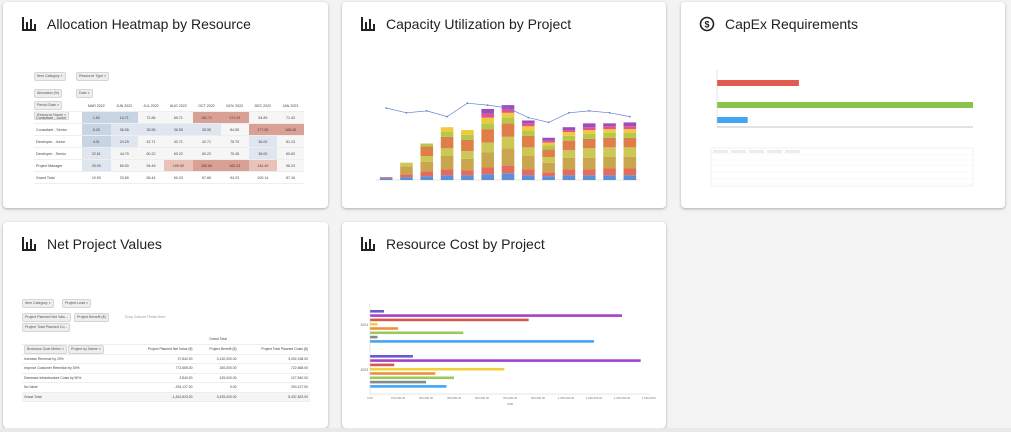 This screenshot has width=1011, height=432. Describe the element at coordinates (262, 129) in the screenshot. I see `heatmap-cell: 177.55` at that location.